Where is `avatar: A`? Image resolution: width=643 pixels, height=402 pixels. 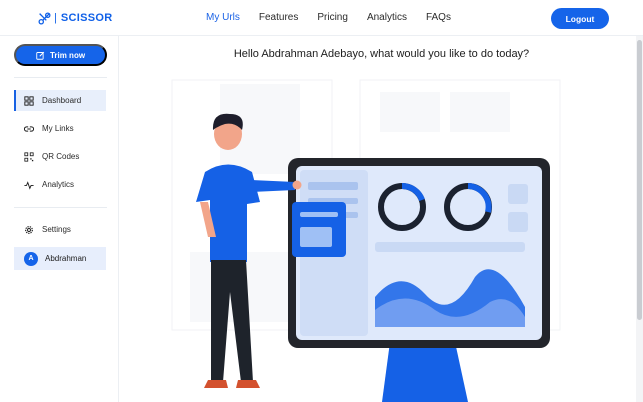
avatar: A is located at coordinates (31, 258).